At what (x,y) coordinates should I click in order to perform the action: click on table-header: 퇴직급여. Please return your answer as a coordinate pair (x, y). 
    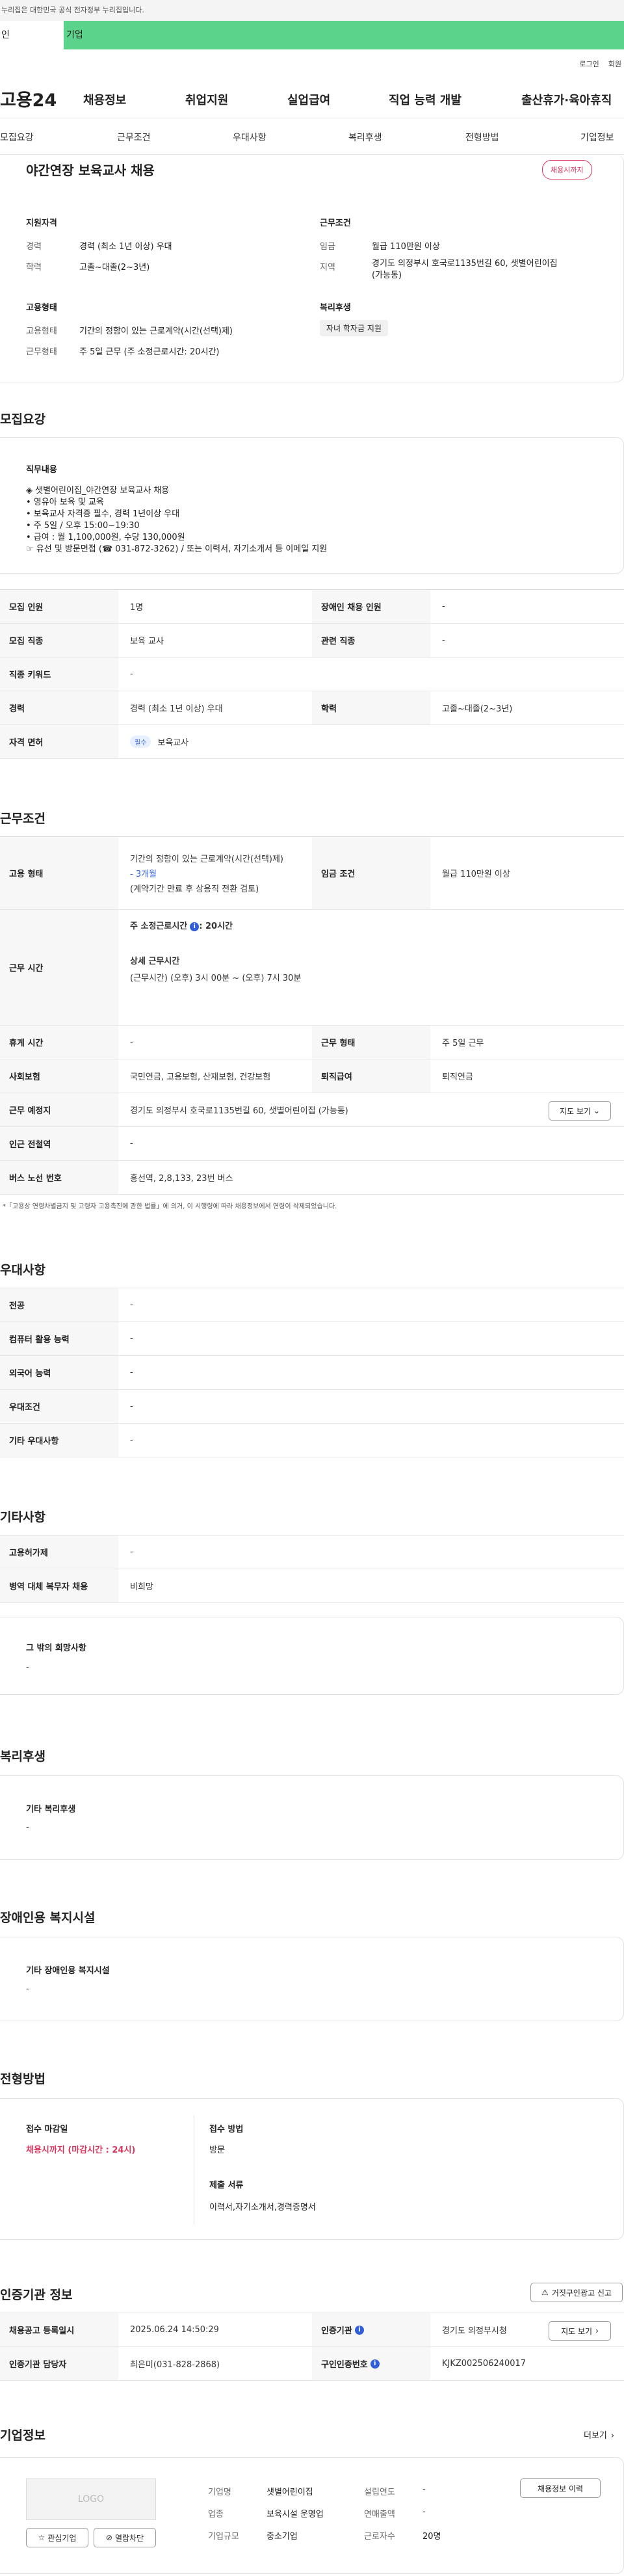
    Looking at the image, I should click on (371, 1076).